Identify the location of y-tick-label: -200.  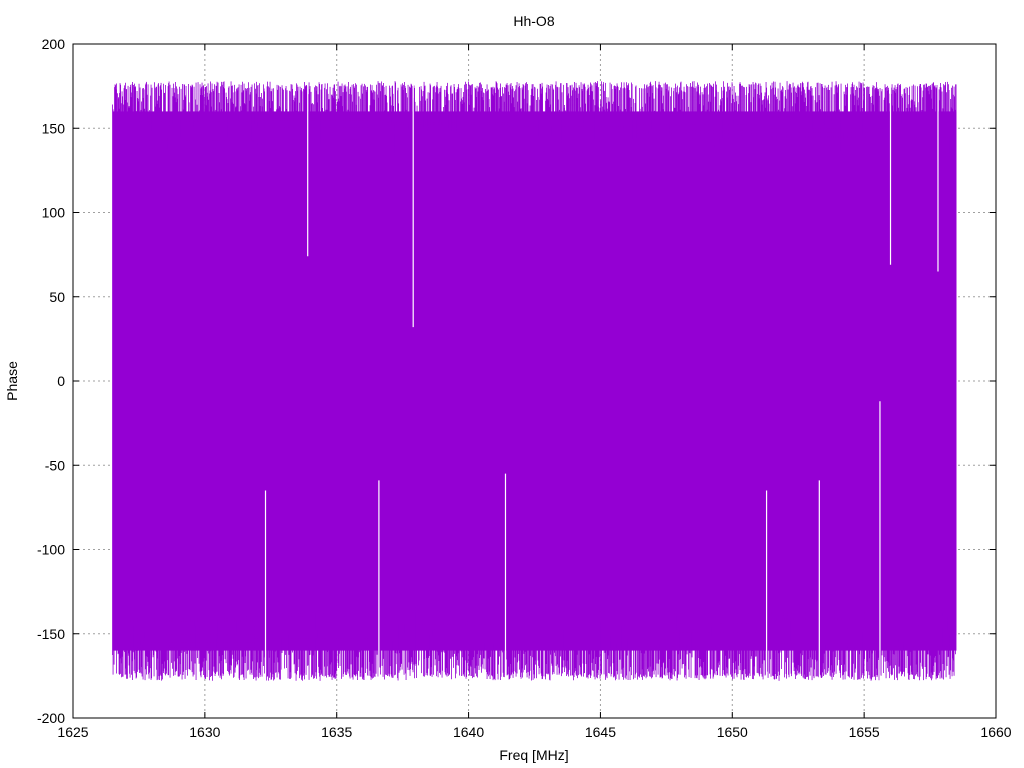
(51, 718).